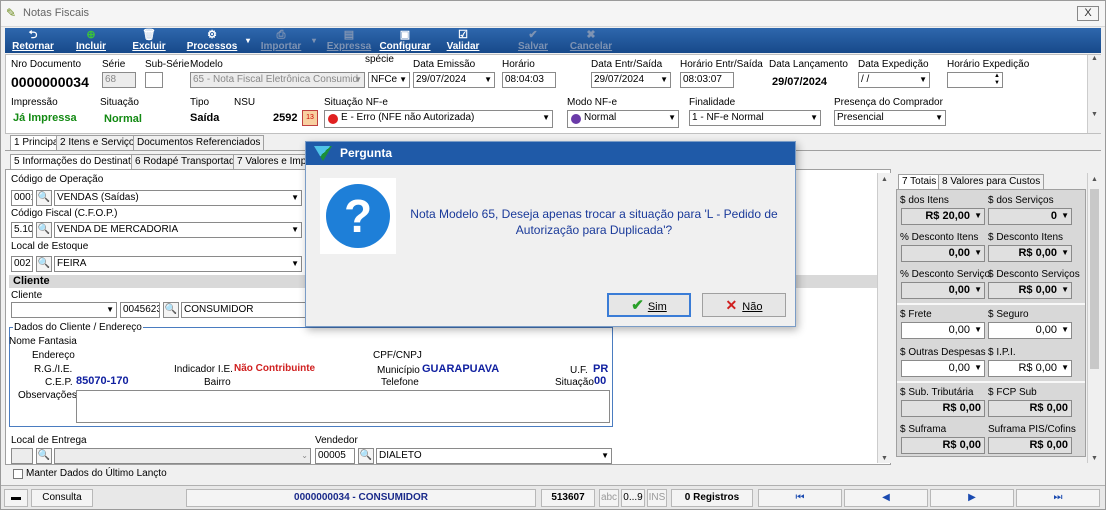 This screenshot has height=510, width=1106. What do you see at coordinates (1030, 368) in the screenshot?
I see `ipi-field: R$ 0,00 ▼` at bounding box center [1030, 368].